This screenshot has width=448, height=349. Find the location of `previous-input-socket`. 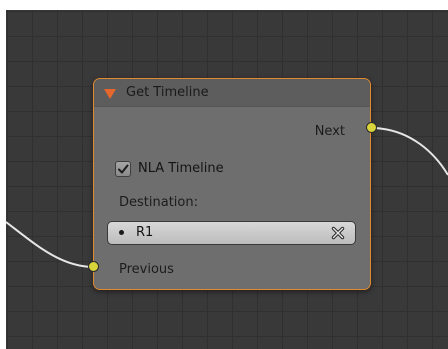

previous-input-socket is located at coordinates (93, 266).